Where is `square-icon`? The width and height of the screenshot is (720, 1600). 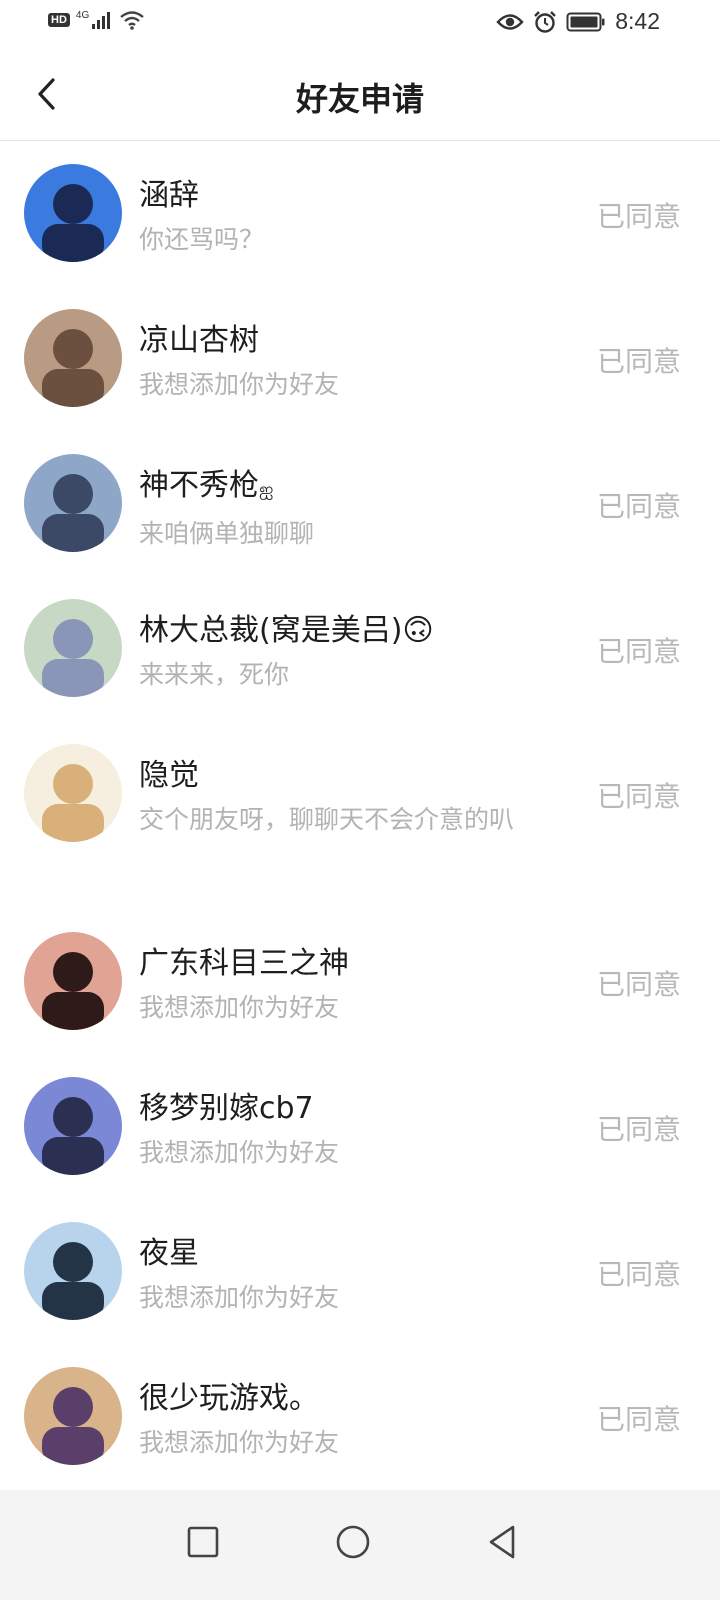
square-icon is located at coordinates (203, 1542).